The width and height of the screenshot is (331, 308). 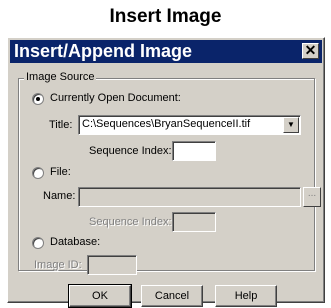 What do you see at coordinates (58, 265) in the screenshot?
I see `image-id-label: Image ID:` at bounding box center [58, 265].